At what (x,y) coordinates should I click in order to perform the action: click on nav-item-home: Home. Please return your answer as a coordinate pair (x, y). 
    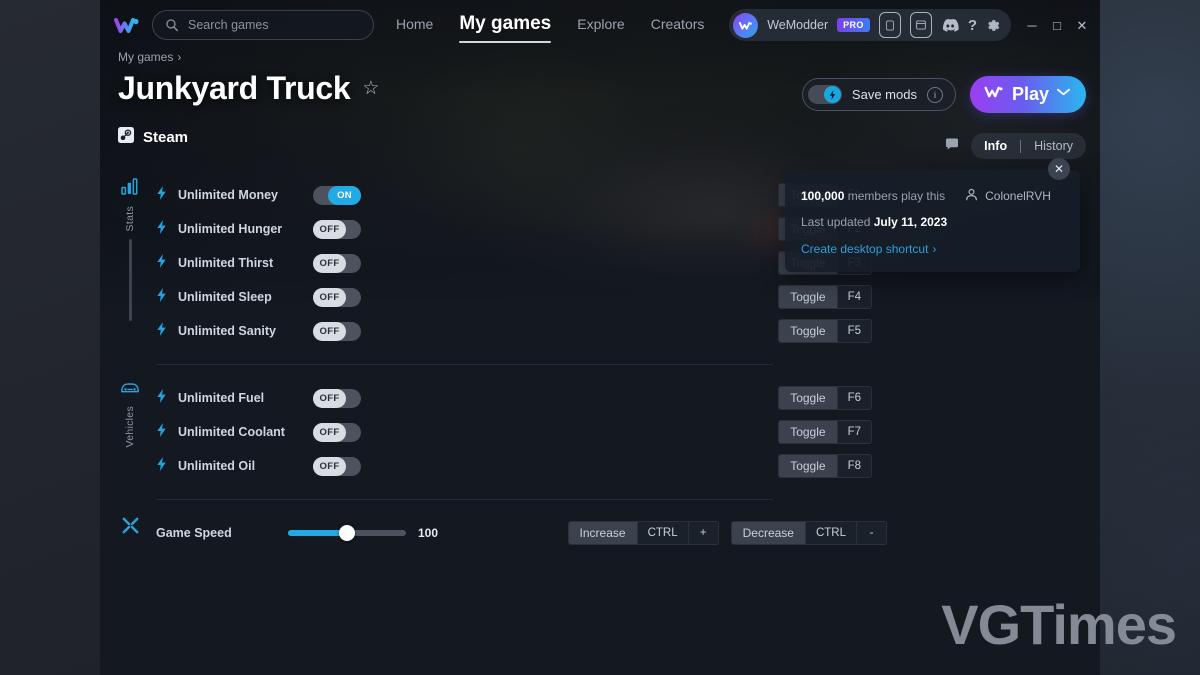
    Looking at the image, I should click on (414, 25).